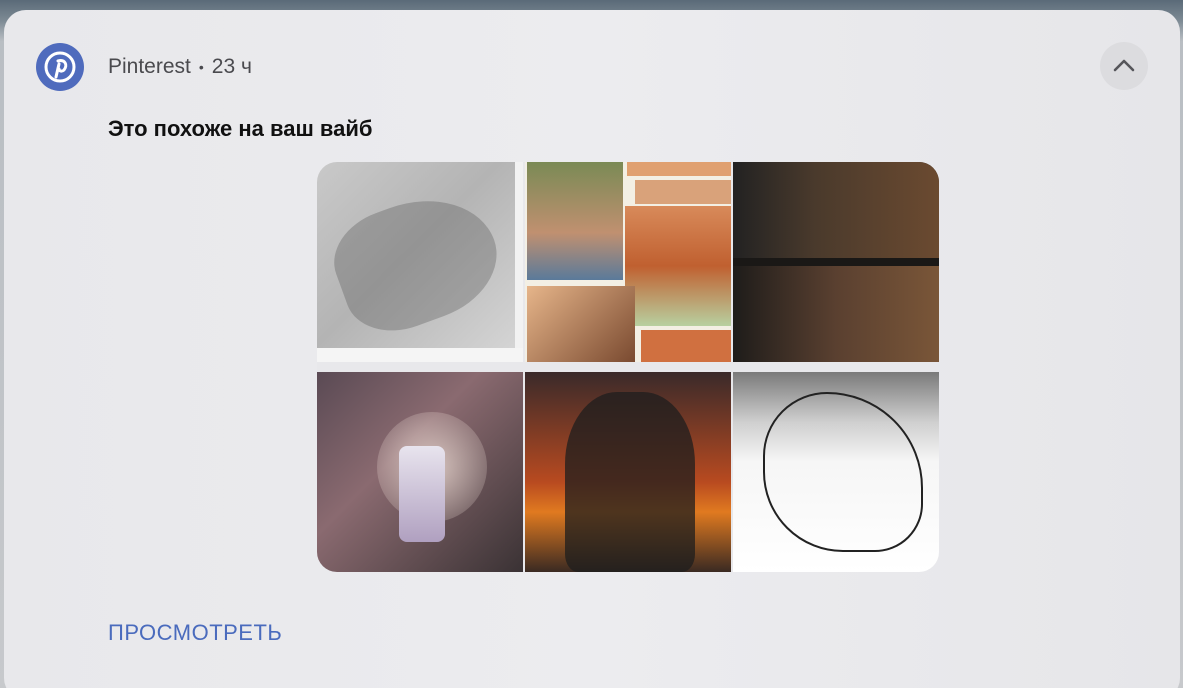 The image size is (1183, 688). I want to click on pinterest-logo-icon, so click(60, 67).